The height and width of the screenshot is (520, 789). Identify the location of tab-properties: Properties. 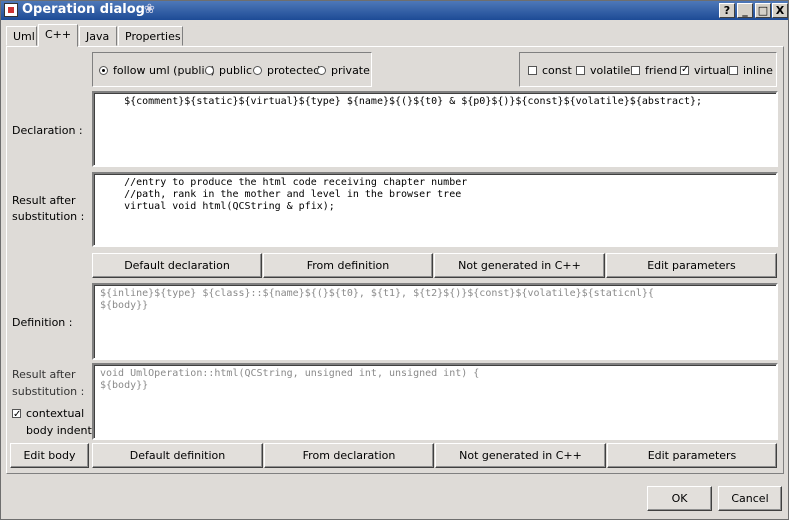
(150, 36).